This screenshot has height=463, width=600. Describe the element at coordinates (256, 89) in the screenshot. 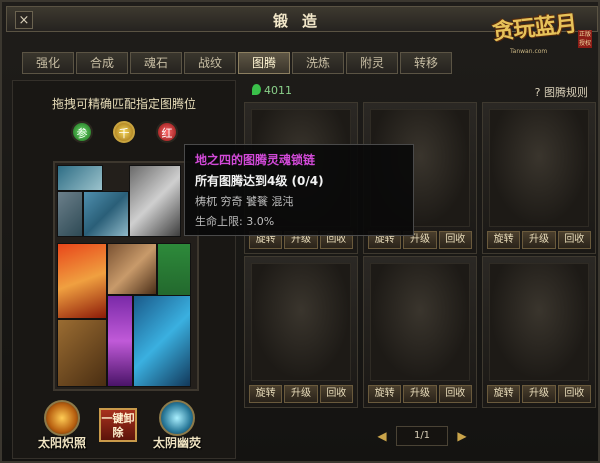

I see `leaf-icon` at that location.